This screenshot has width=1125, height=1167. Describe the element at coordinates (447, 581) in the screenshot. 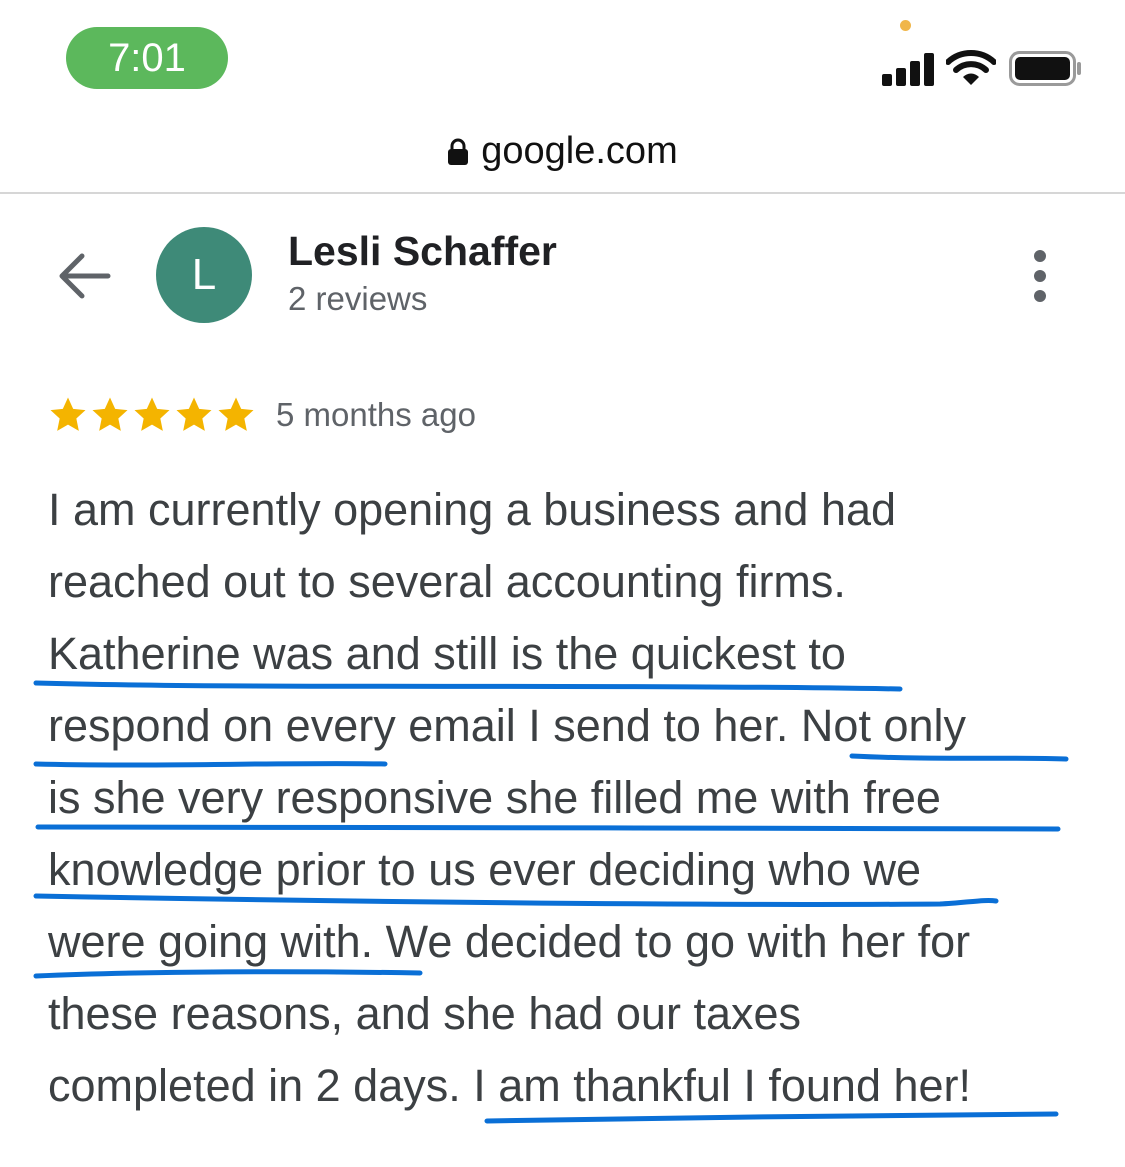

I see `review-line: reached out to several accounting firms.` at that location.